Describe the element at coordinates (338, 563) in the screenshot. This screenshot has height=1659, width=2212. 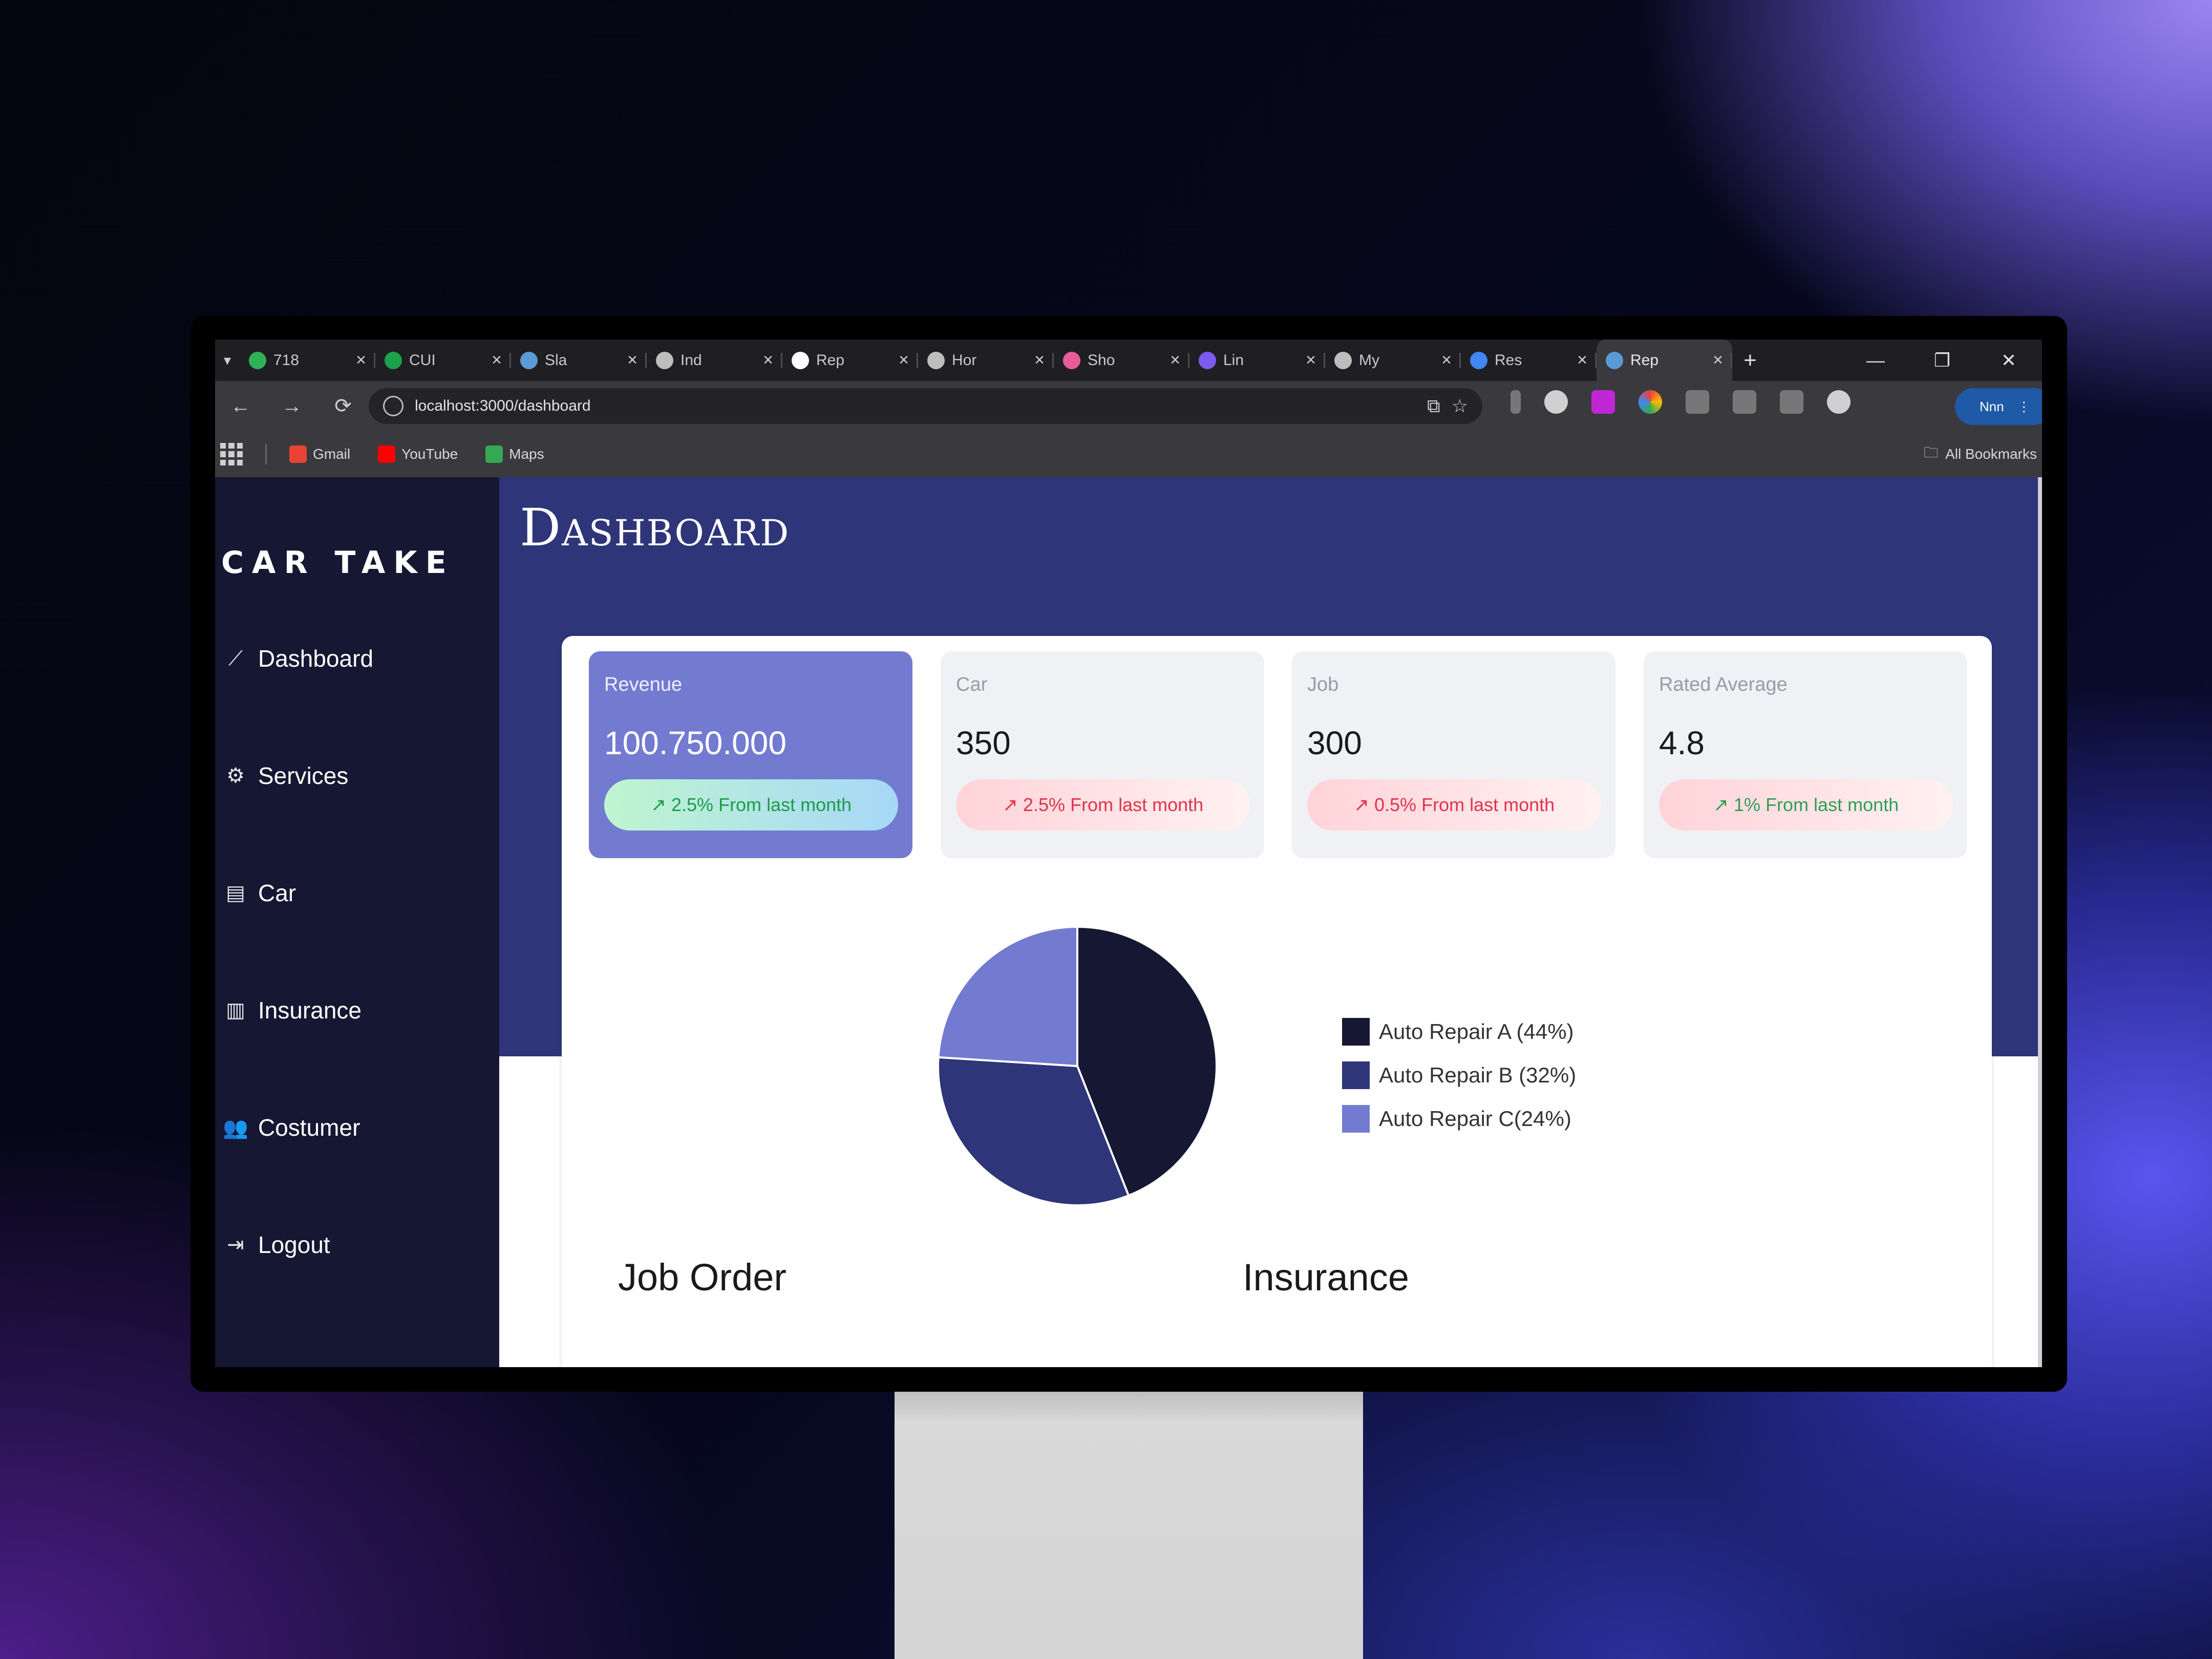
I see `brand-logo: CAR TAKE` at that location.